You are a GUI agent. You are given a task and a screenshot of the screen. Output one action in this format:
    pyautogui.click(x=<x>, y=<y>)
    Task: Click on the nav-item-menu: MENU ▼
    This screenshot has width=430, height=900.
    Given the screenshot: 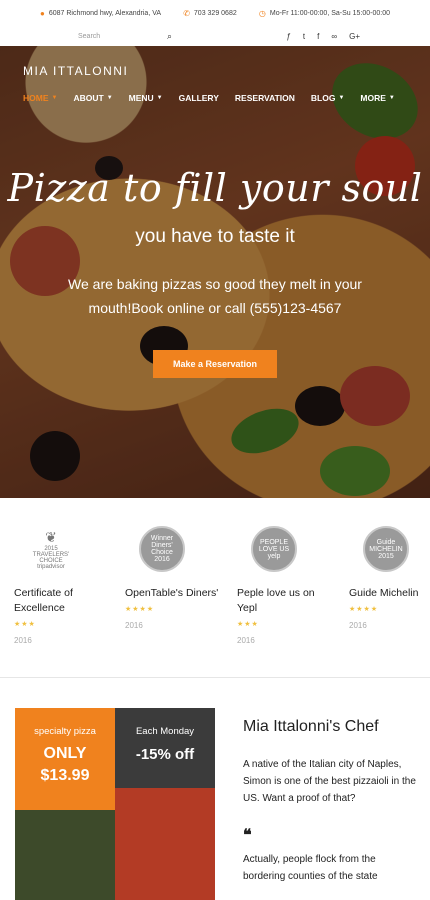 What is the action you would take?
    pyautogui.click(x=146, y=98)
    